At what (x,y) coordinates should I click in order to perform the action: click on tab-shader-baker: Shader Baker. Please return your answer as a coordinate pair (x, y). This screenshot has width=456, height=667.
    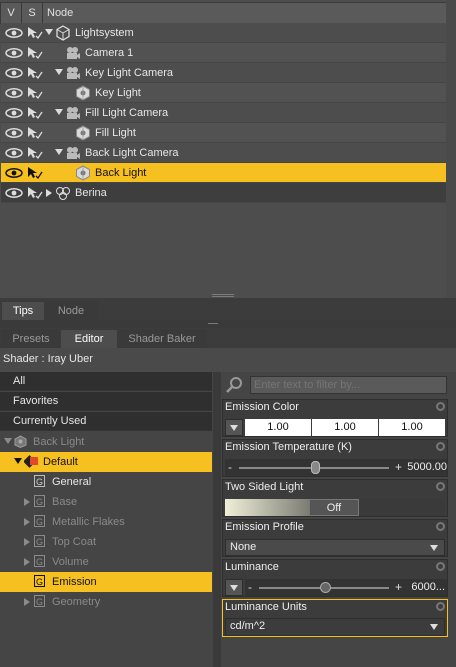
    Looking at the image, I should click on (162, 338).